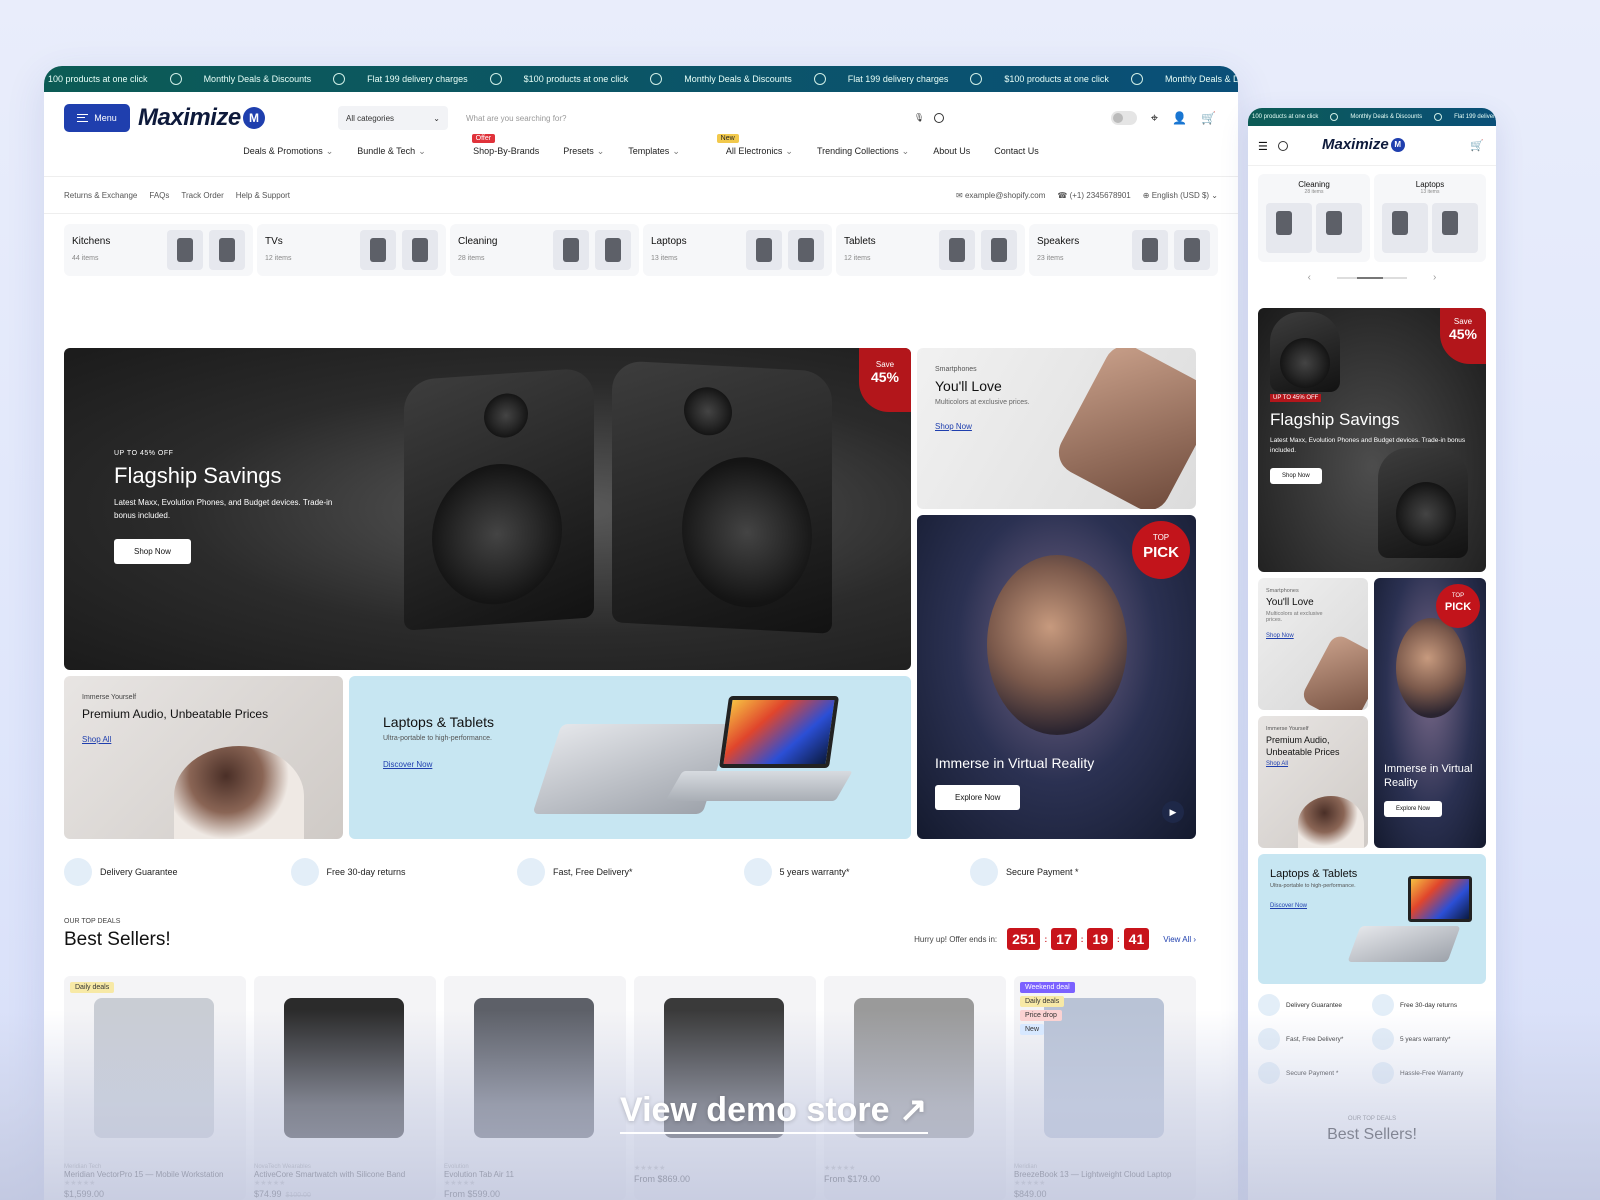  I want to click on feature-item: Free 30-day returns, so click(403, 872).